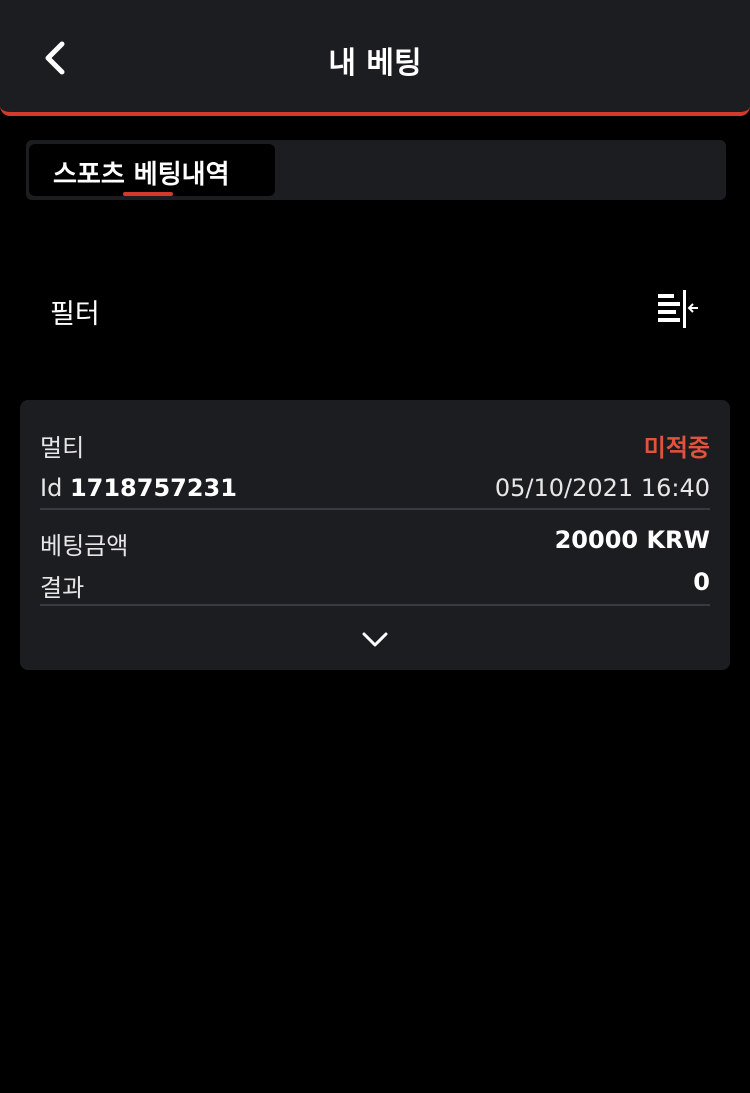 The height and width of the screenshot is (1093, 750). I want to click on filter-collapse-icon, so click(678, 309).